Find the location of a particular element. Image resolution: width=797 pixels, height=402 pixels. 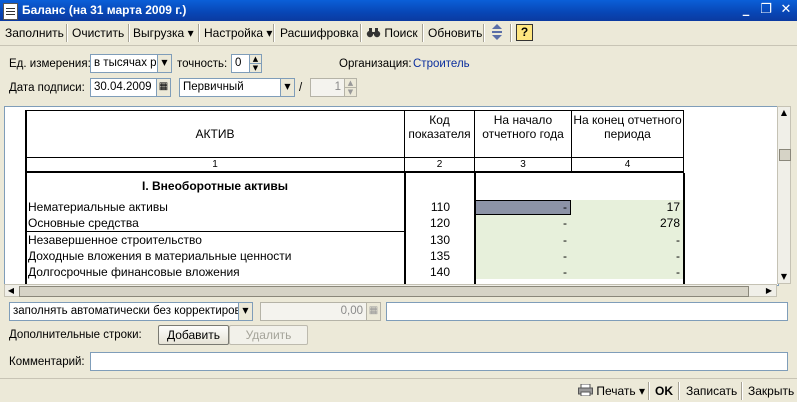

close-window-button: ✕ is located at coordinates (786, 10).